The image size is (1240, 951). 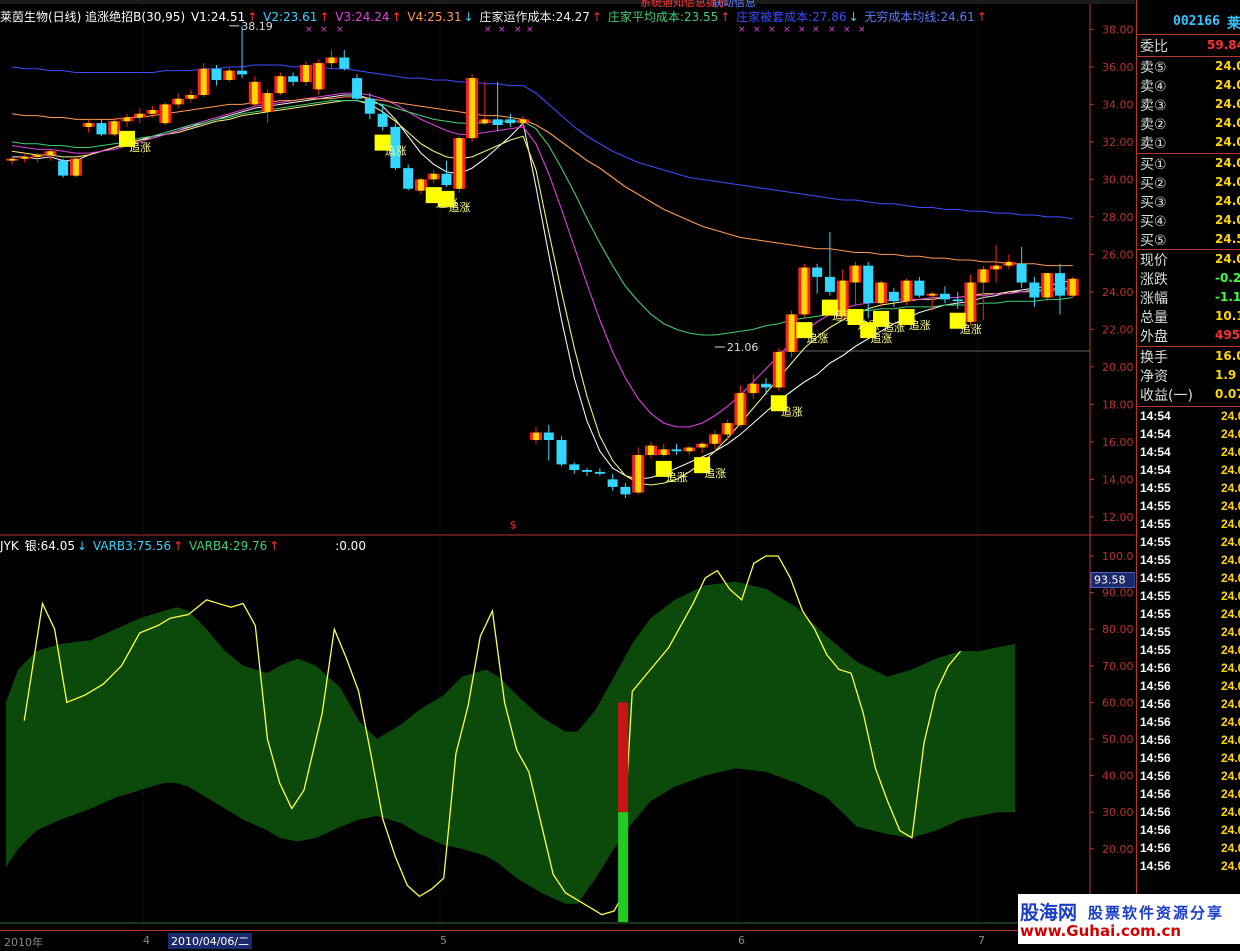 I want to click on sell-level: 卖③ 24.0, so click(x=1188, y=104).